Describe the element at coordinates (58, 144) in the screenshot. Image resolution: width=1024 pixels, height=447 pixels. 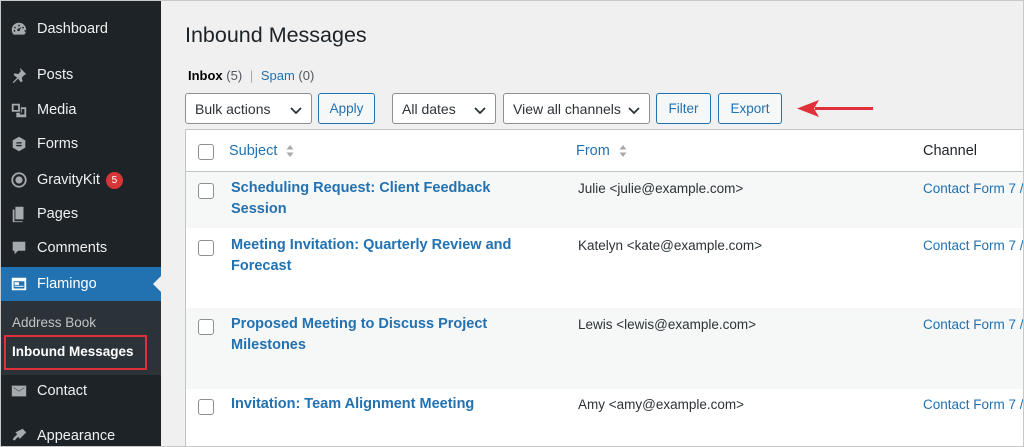
I see `sidebar-item-label: Forms` at that location.